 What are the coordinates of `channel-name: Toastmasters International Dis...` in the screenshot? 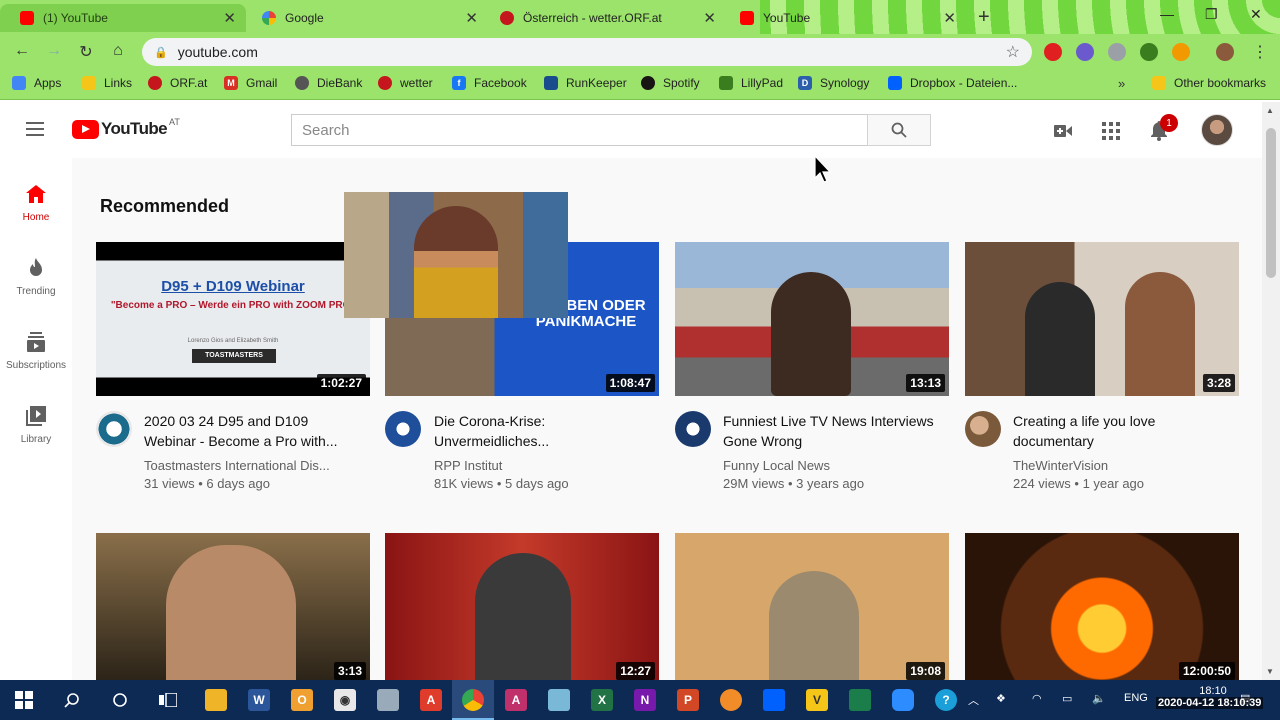 It's located at (250, 466).